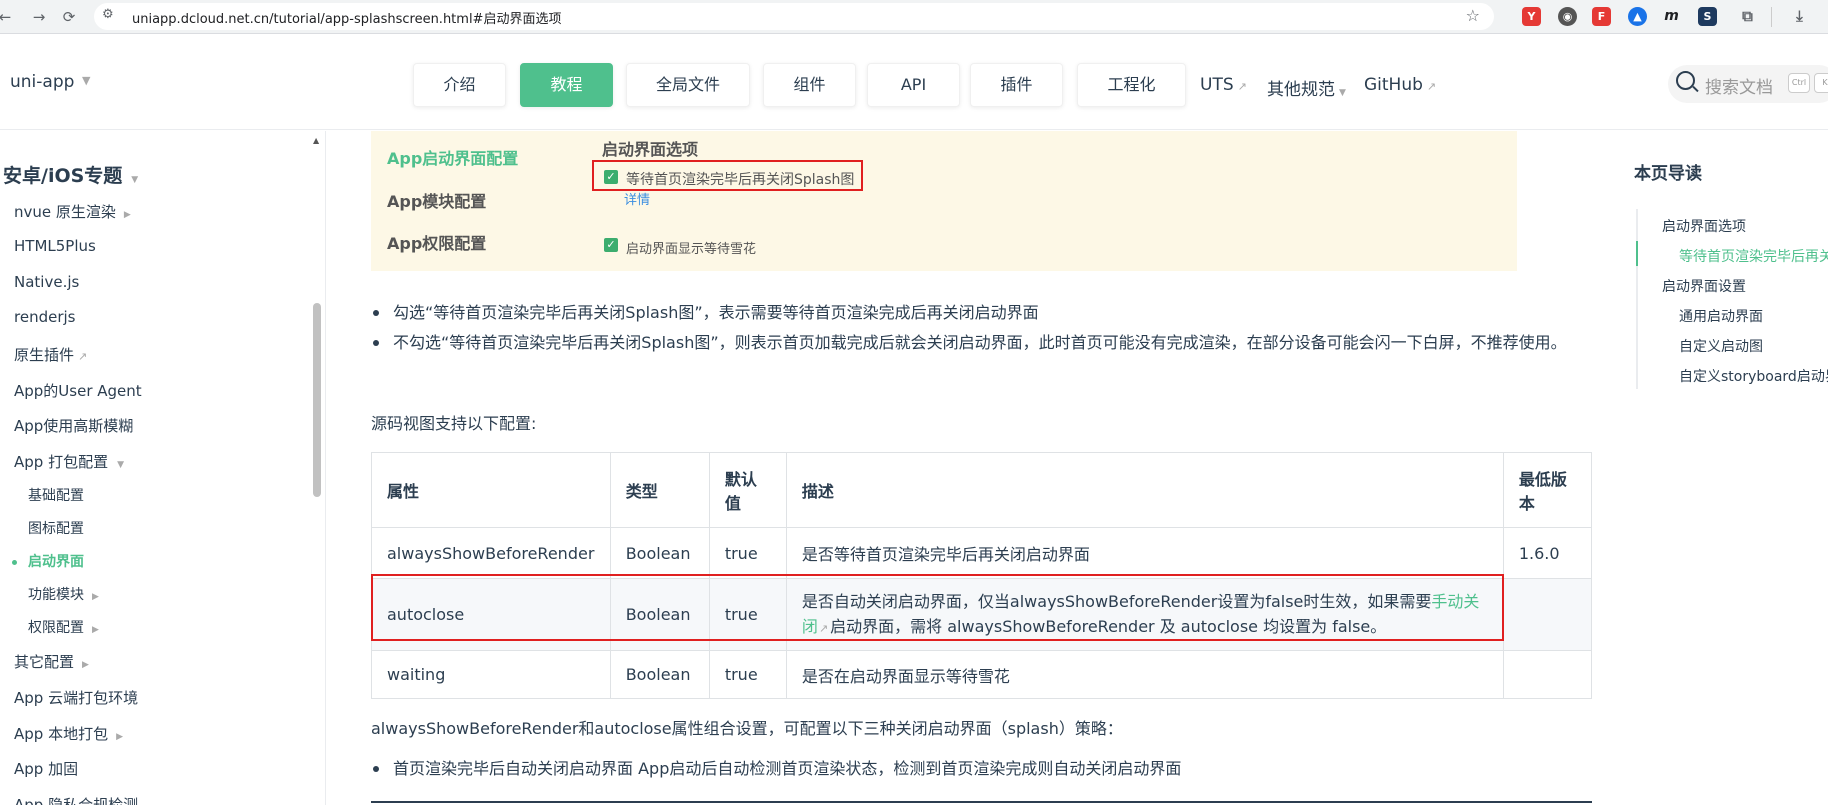 This screenshot has height=805, width=1828. I want to click on tab-global-files: 全局文件, so click(688, 85).